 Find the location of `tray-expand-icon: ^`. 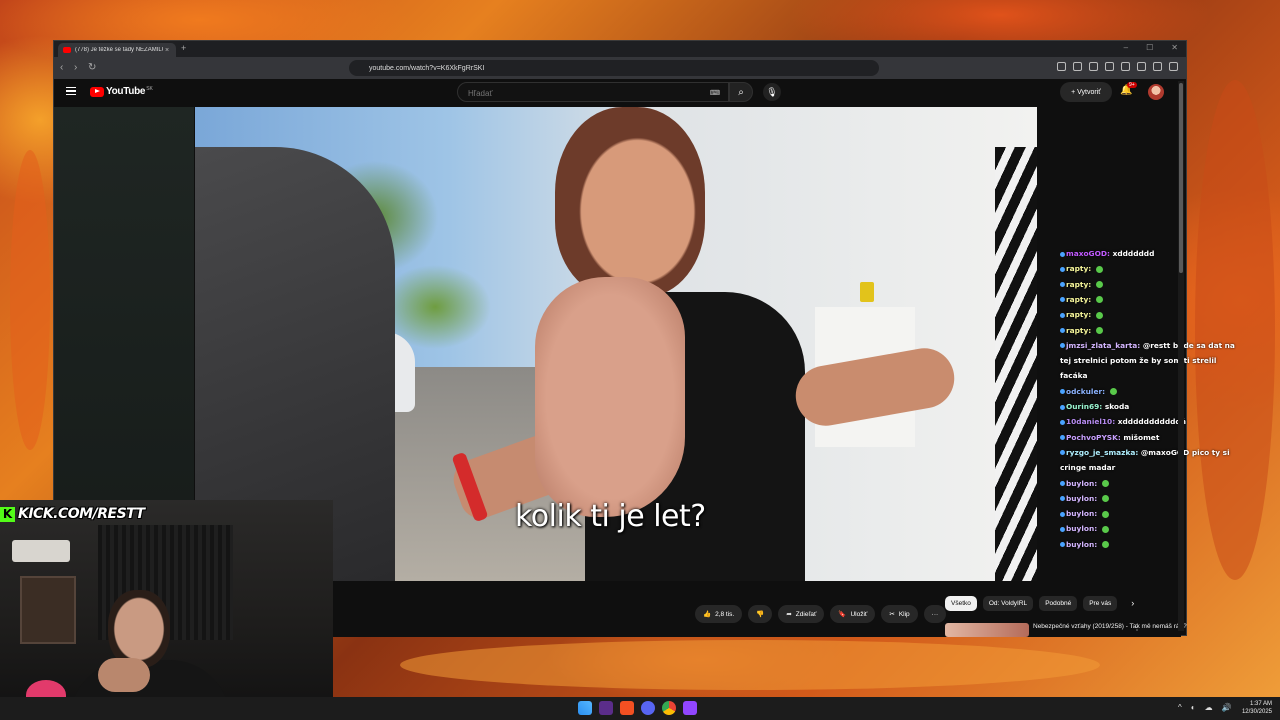

tray-expand-icon: ^ is located at coordinates (1180, 707).